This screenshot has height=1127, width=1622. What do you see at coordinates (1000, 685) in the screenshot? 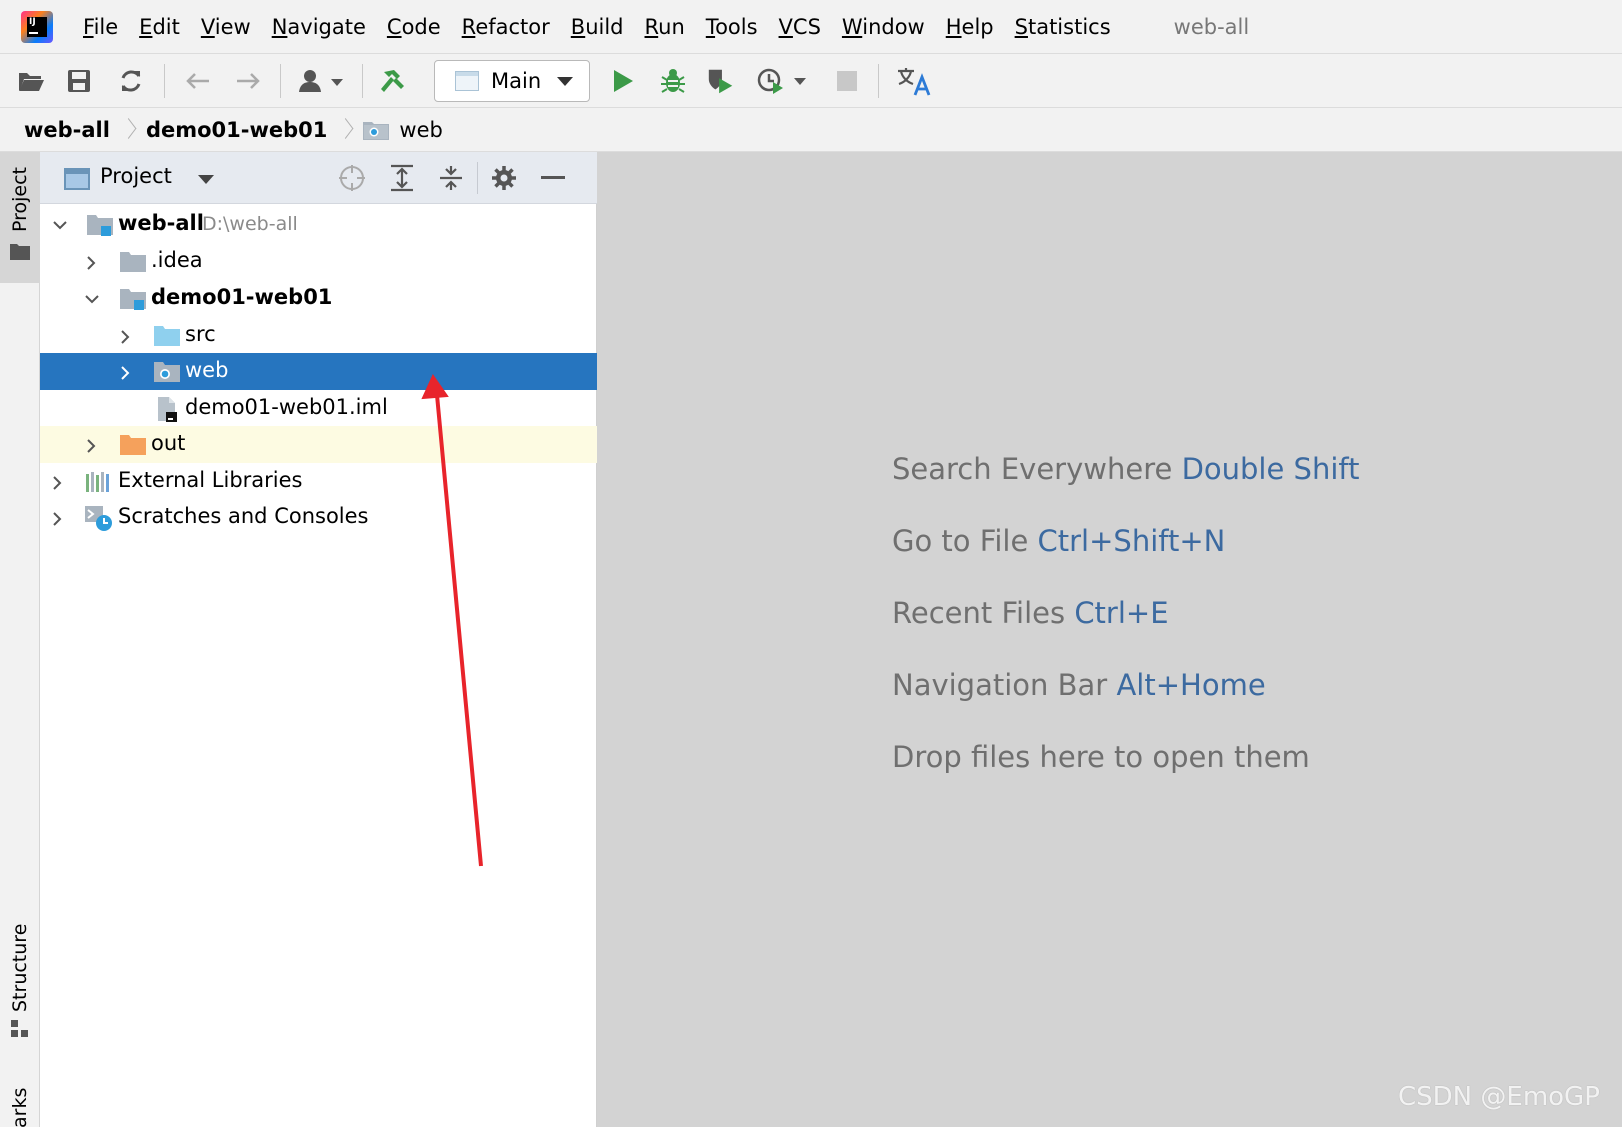
I see `hint-text: Navigation Bar` at bounding box center [1000, 685].